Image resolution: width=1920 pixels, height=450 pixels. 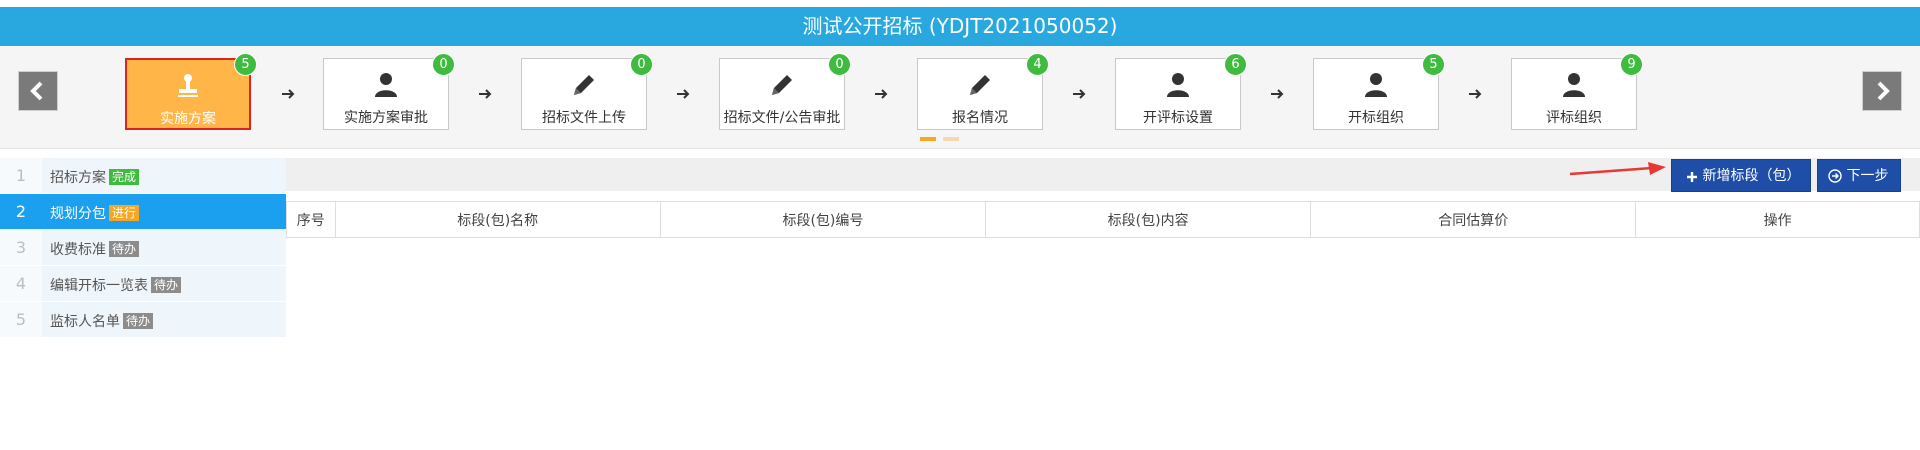 What do you see at coordinates (21, 247) in the screenshot?
I see `sidebar-item-number: 3` at bounding box center [21, 247].